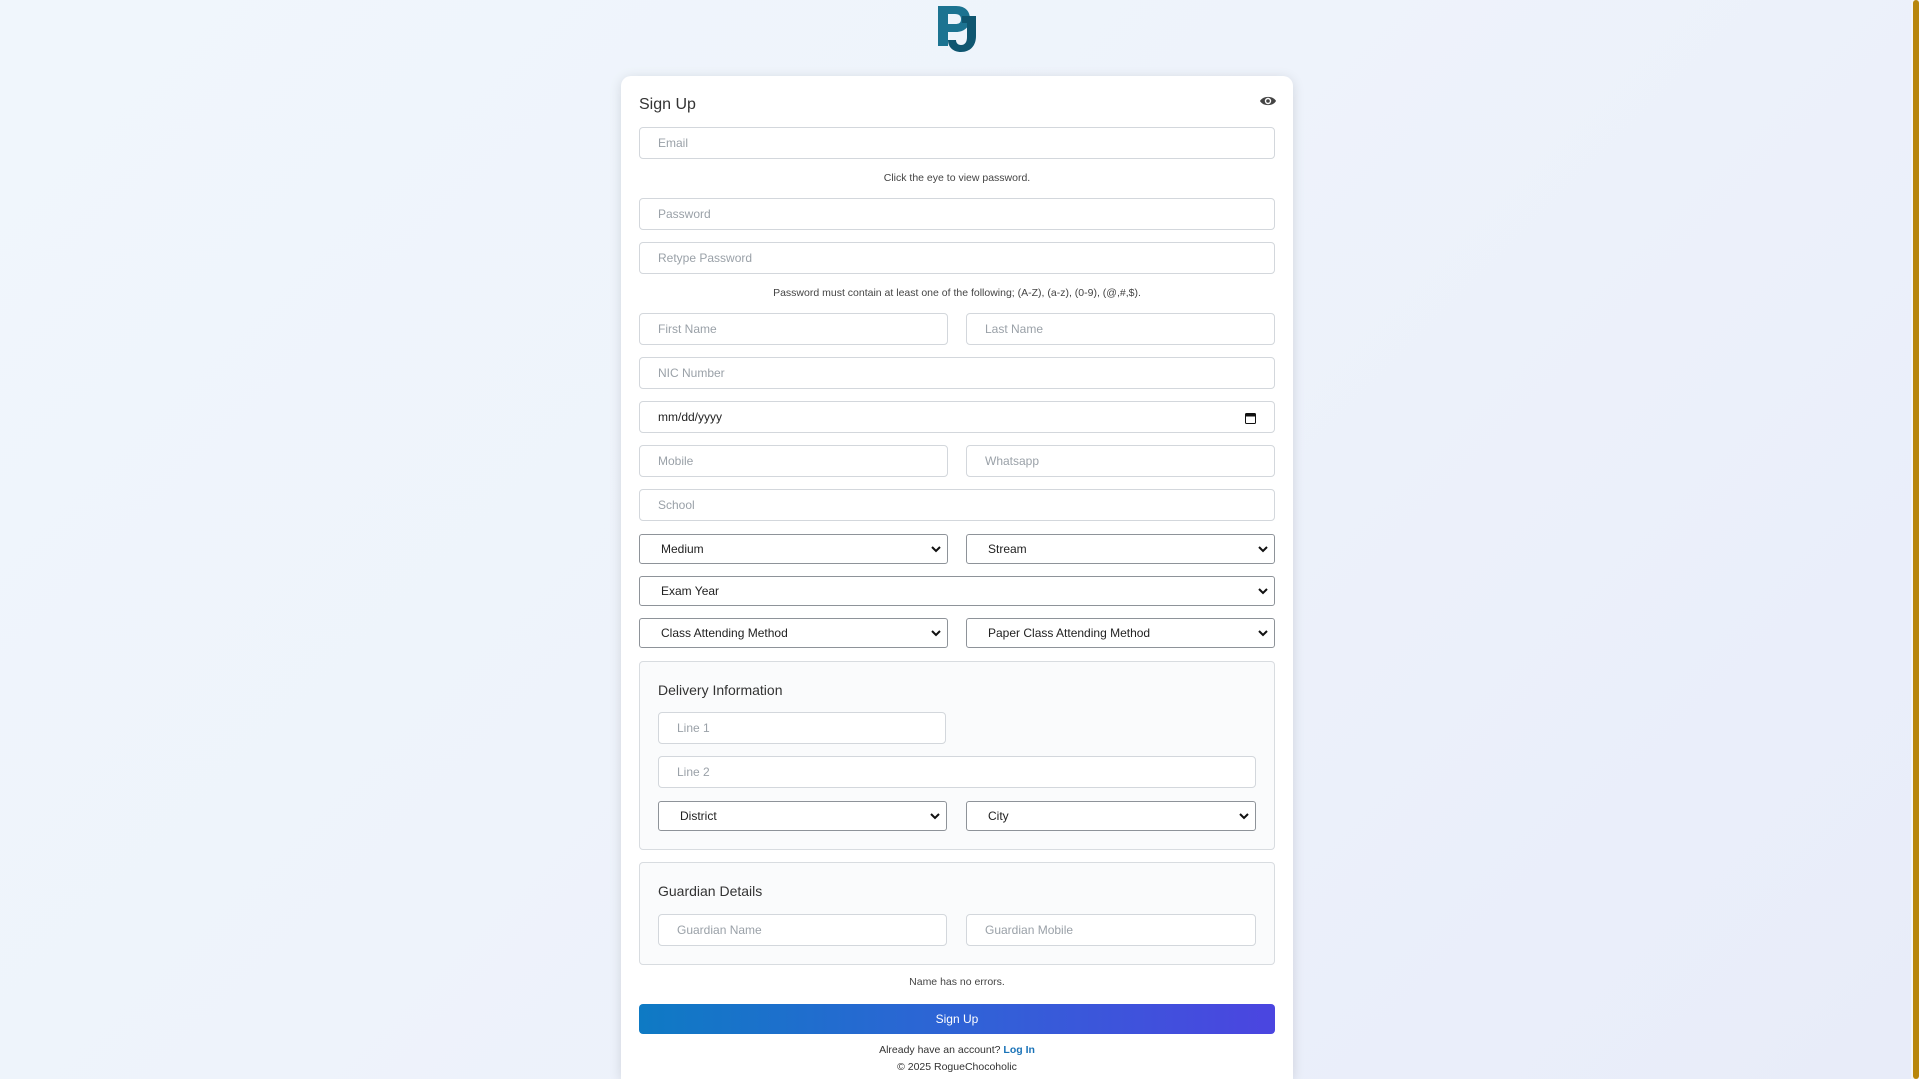 The image size is (1919, 1079). Describe the element at coordinates (724, 633) in the screenshot. I see `class-method-select-value: Class Attending Method` at that location.